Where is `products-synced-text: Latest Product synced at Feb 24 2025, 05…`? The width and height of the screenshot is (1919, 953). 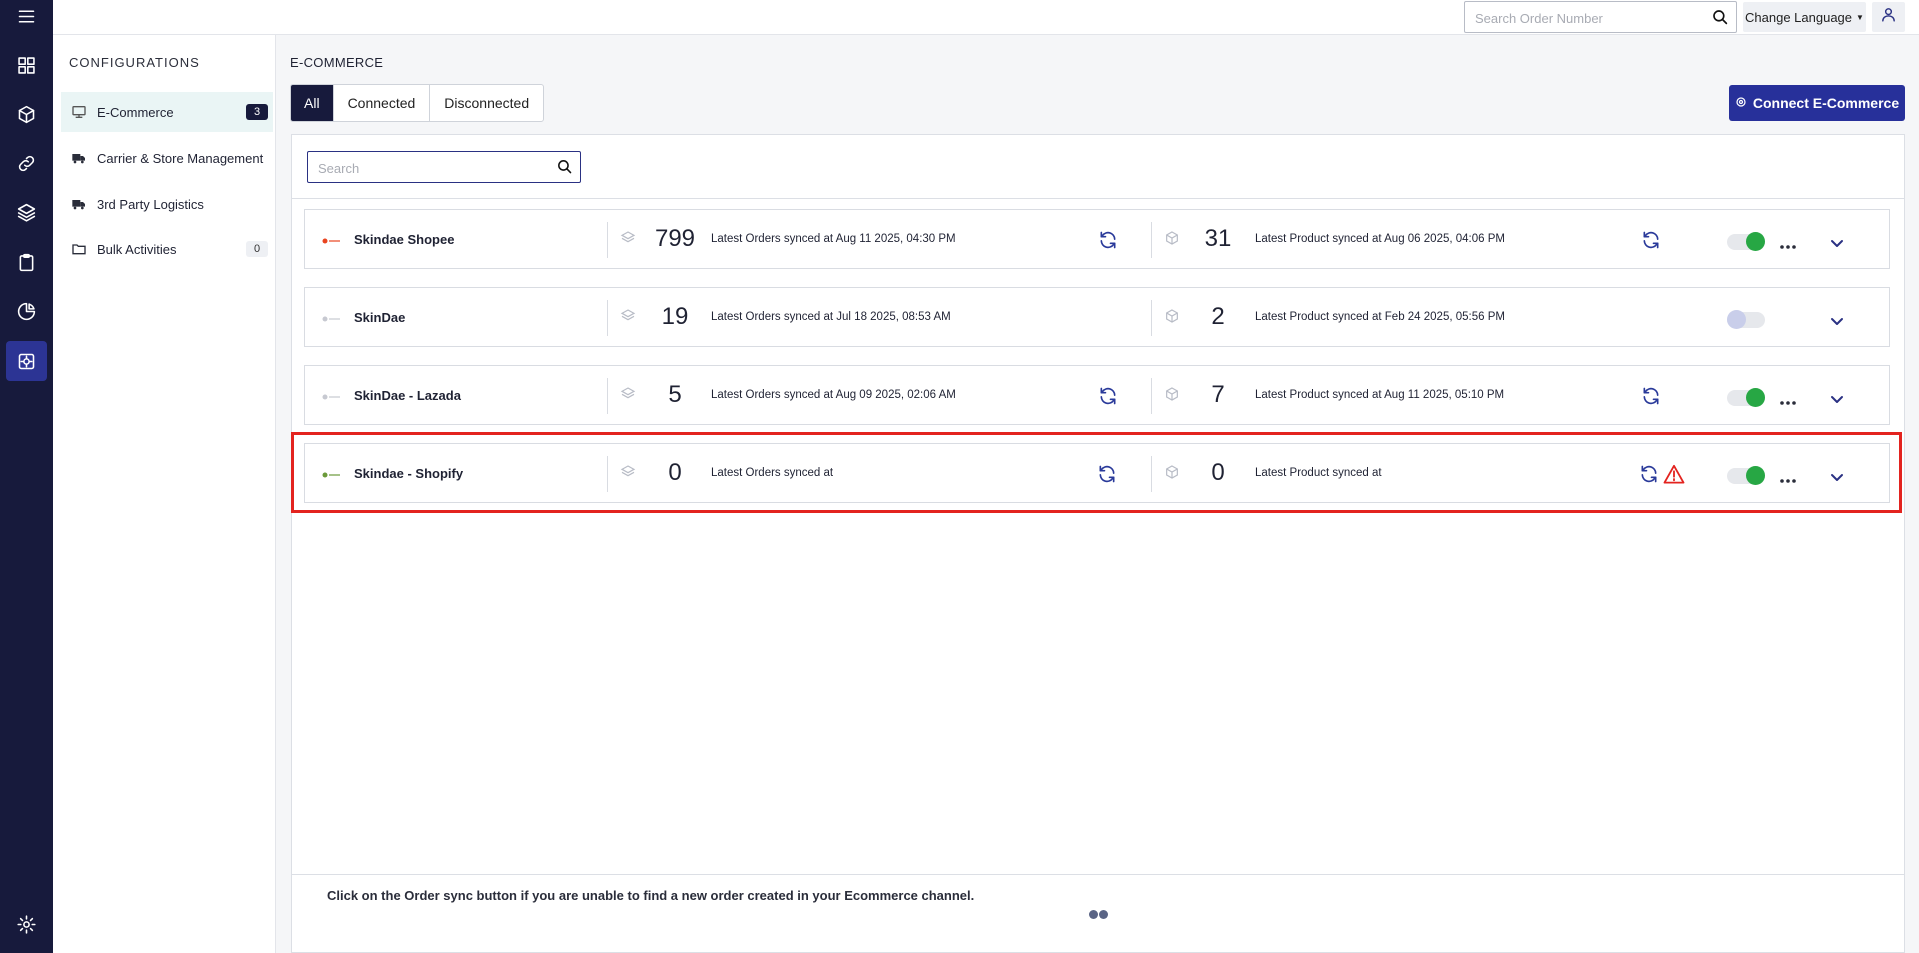 products-synced-text: Latest Product synced at Feb 24 2025, 05… is located at coordinates (1380, 317).